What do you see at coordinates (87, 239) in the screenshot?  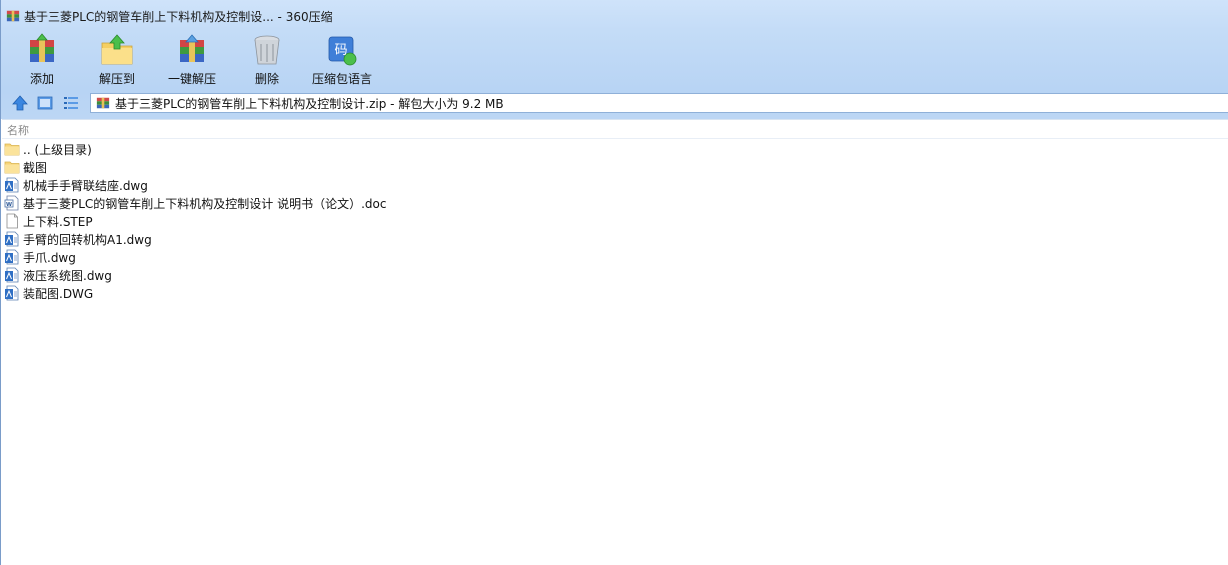 I see `file-name: 手臂的回转机构A1.dwg` at bounding box center [87, 239].